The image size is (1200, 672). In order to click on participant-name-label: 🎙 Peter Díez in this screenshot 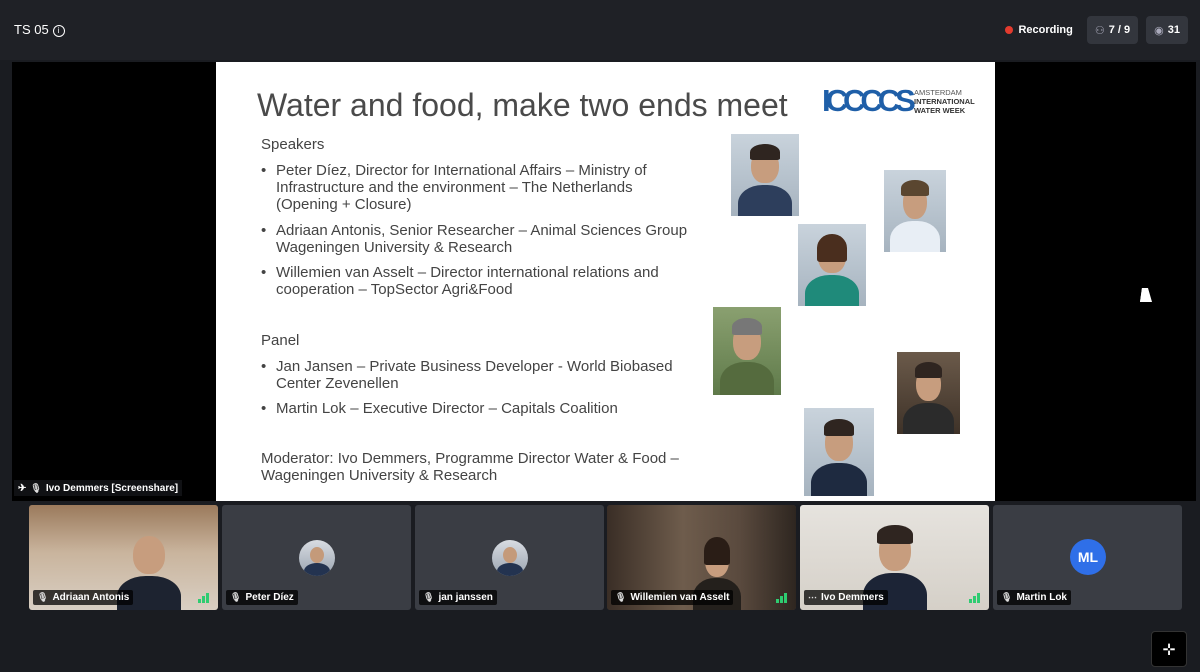, I will do `click(262, 597)`.